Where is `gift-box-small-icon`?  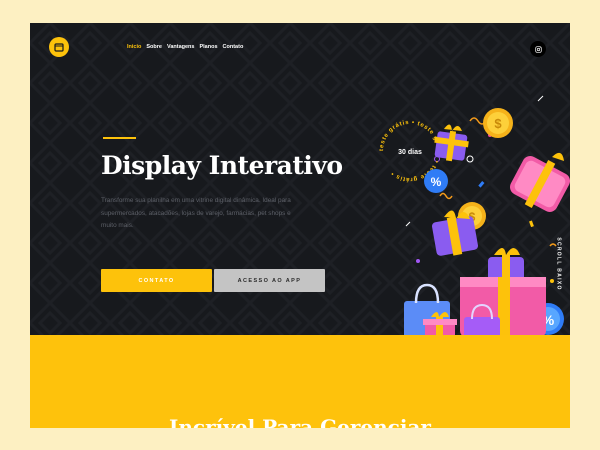 gift-box-small-icon is located at coordinates (451, 143).